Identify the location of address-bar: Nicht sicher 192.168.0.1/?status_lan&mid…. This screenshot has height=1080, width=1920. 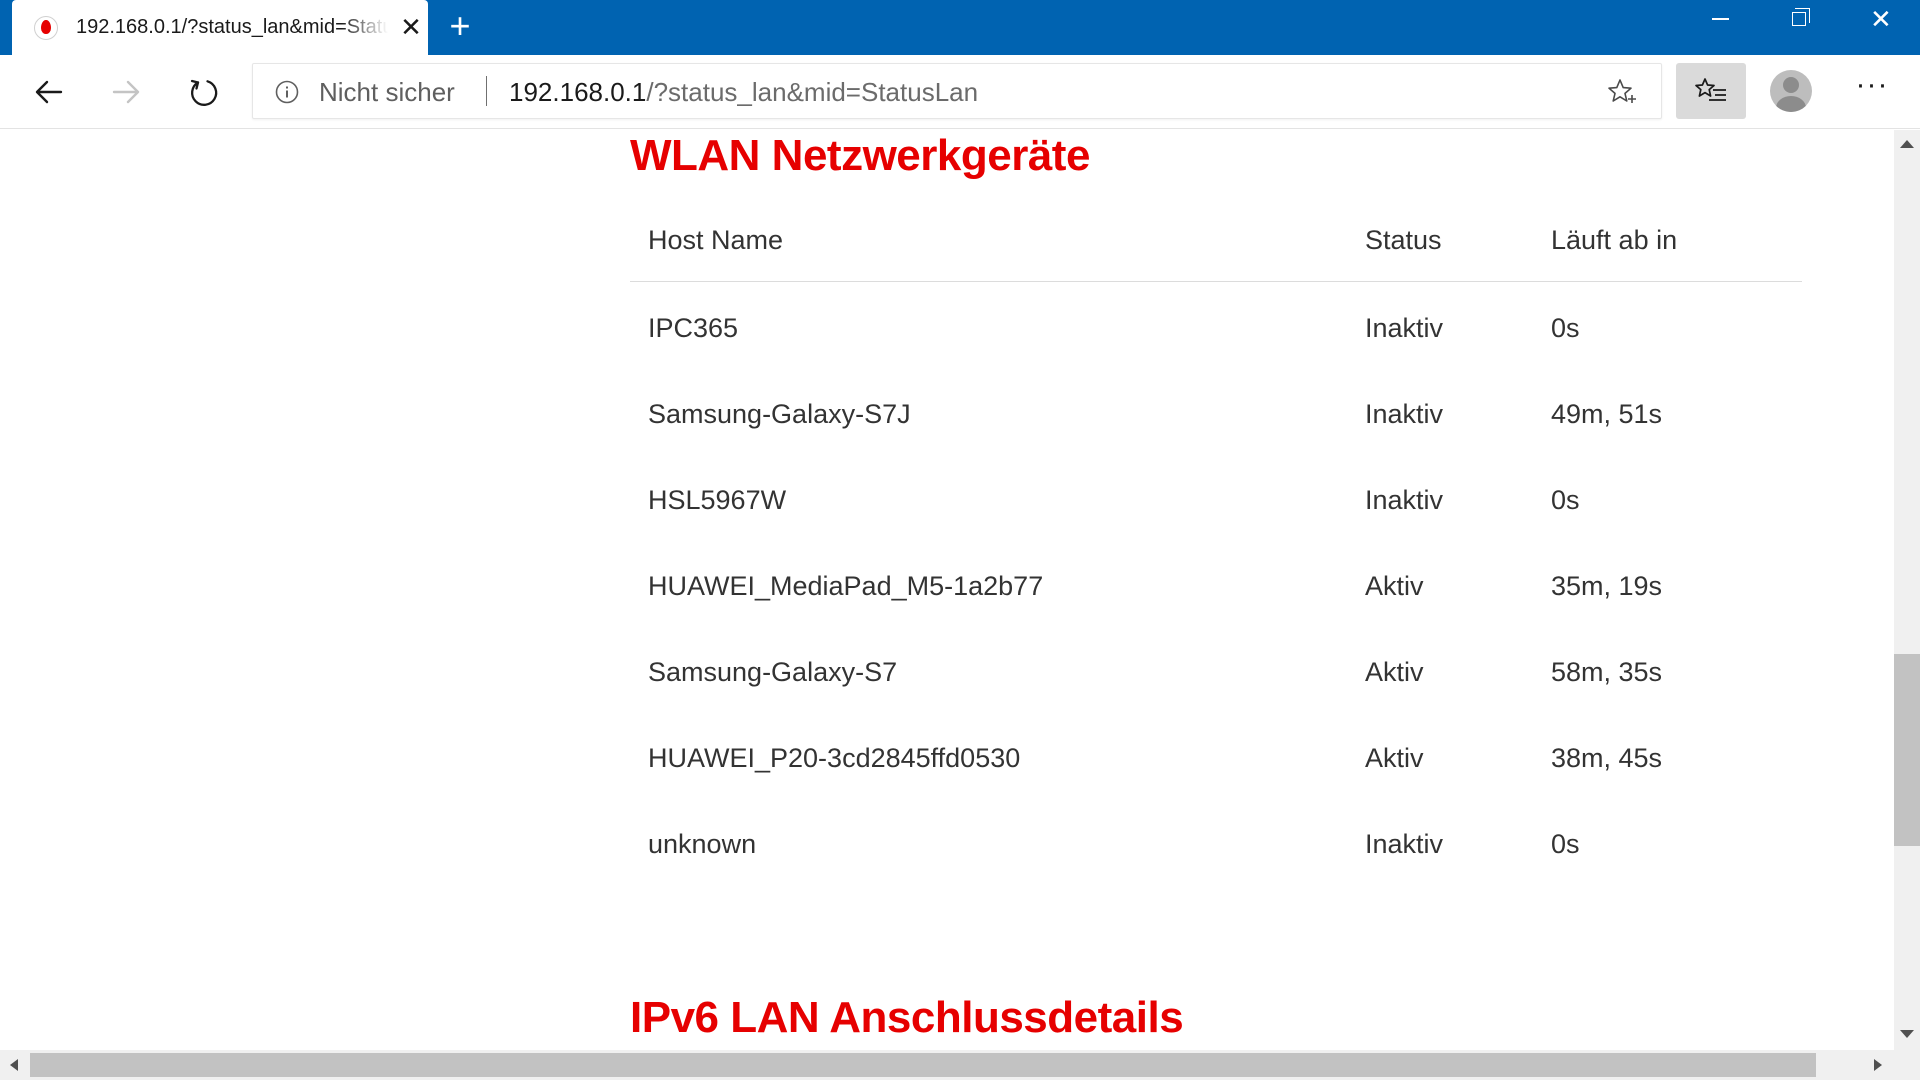
(957, 91).